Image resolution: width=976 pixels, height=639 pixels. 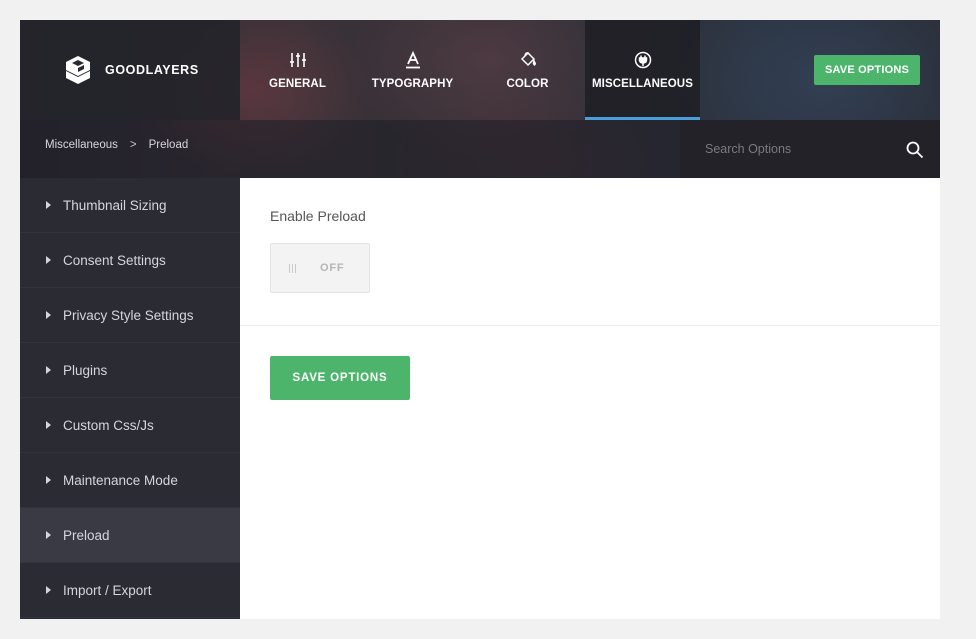 I want to click on sidebar-item-preload: Preload, so click(x=130, y=535).